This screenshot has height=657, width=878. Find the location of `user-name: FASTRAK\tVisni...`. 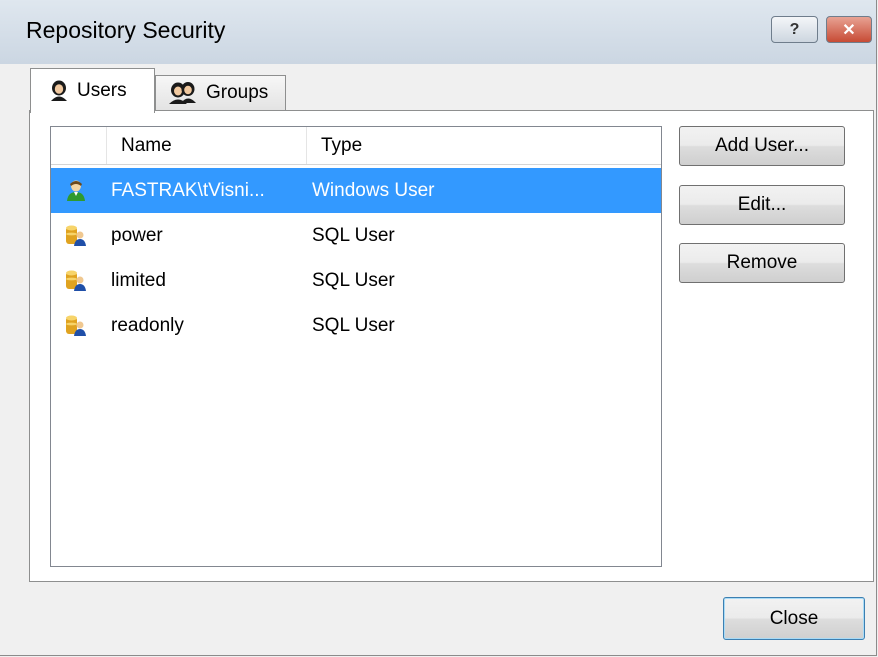

user-name: FASTRAK\tVisni... is located at coordinates (188, 190).